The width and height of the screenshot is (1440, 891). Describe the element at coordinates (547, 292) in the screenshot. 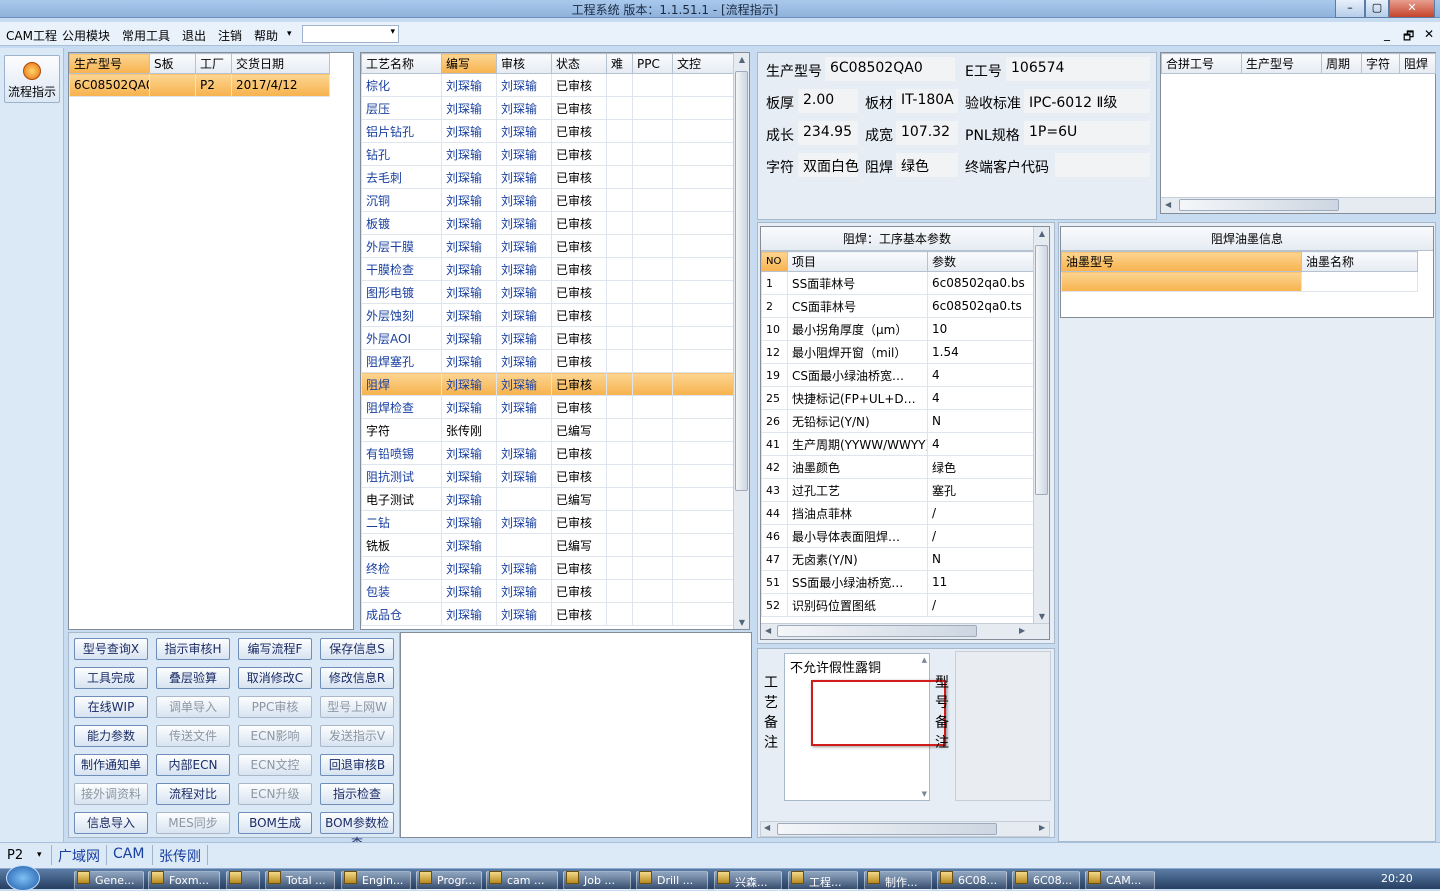

I see `table-row: 图形电镀 刘琛输 刘琛输 已审核` at that location.